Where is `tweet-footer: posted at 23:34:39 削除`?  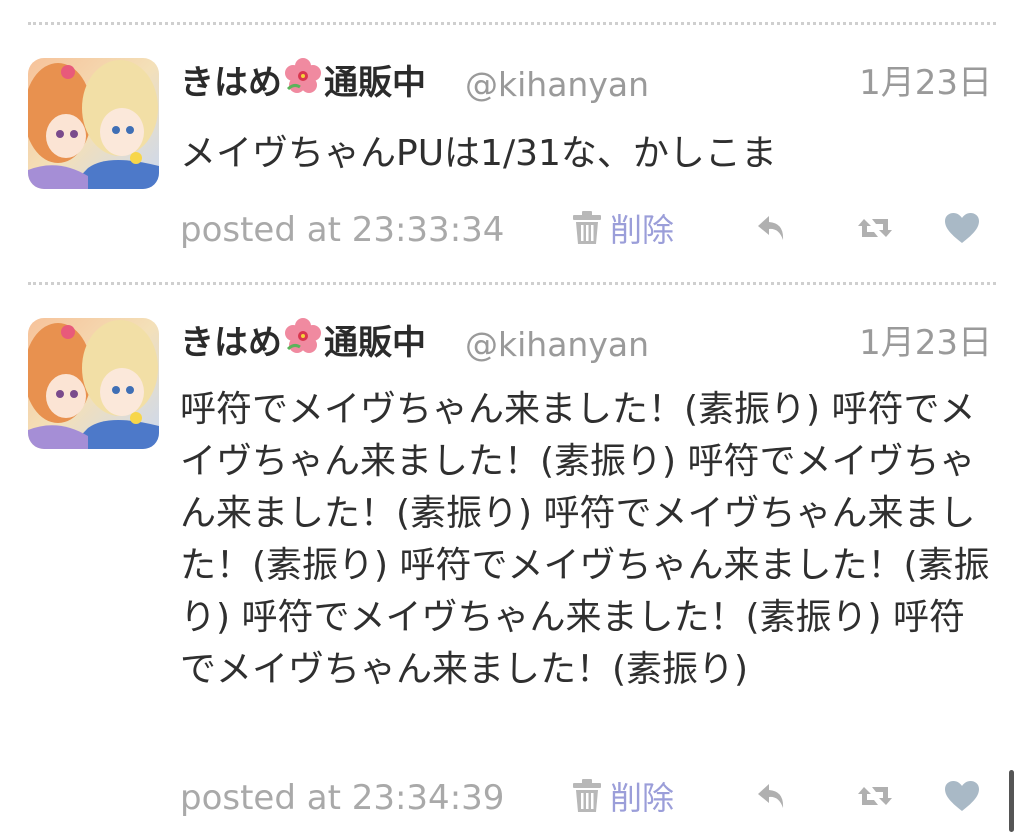 tweet-footer: posted at 23:34:39 削除 is located at coordinates (588, 798).